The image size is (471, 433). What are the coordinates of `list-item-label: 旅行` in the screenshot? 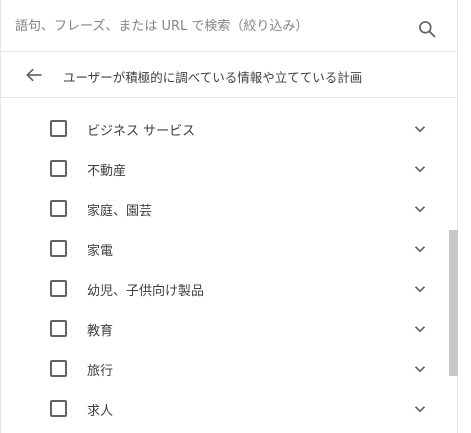 It's located at (100, 371).